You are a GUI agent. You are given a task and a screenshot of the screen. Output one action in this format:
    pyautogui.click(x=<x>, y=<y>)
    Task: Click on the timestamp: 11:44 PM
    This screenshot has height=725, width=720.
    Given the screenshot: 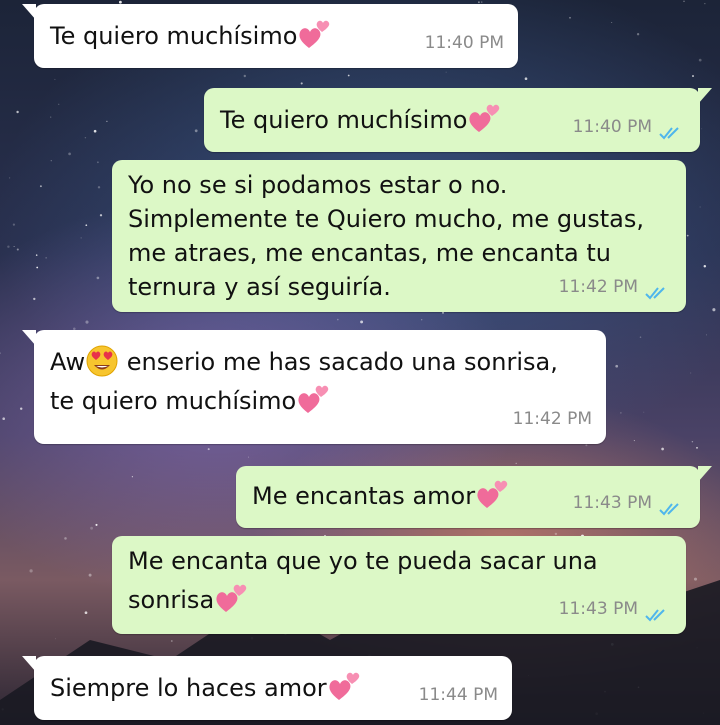 What is the action you would take?
    pyautogui.click(x=458, y=695)
    